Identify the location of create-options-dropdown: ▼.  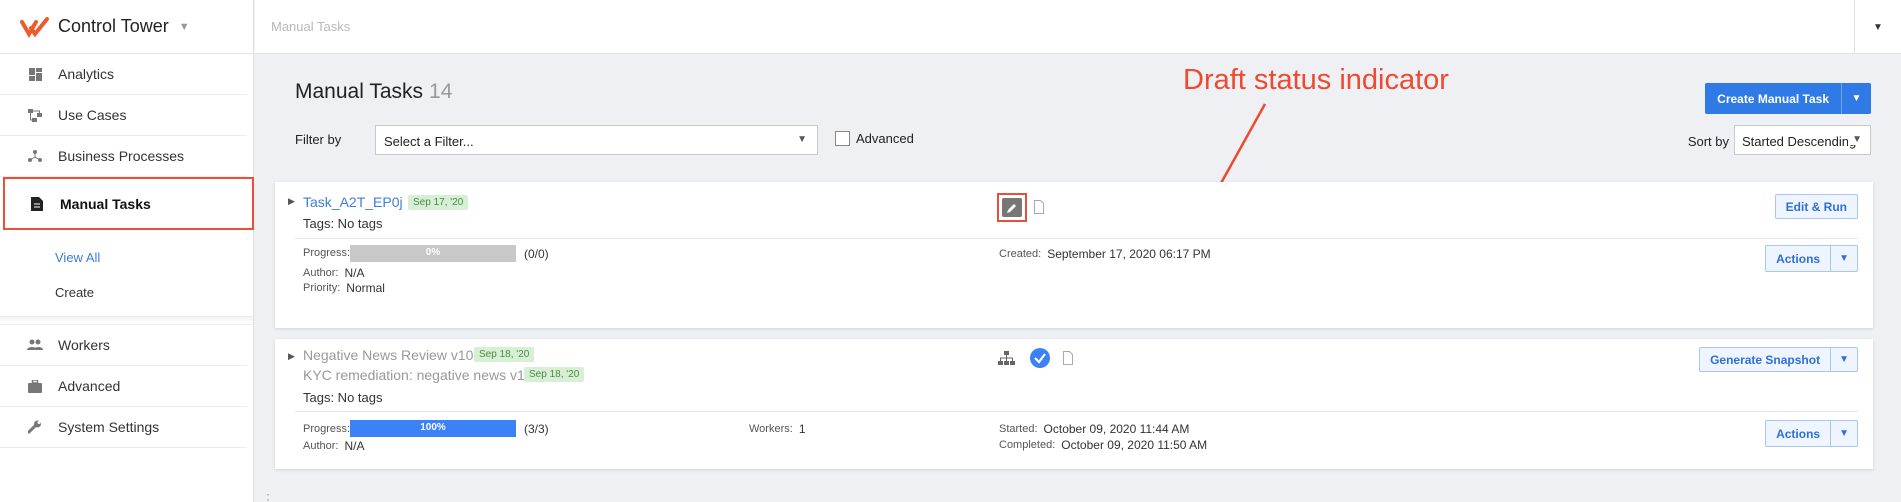
(1856, 98).